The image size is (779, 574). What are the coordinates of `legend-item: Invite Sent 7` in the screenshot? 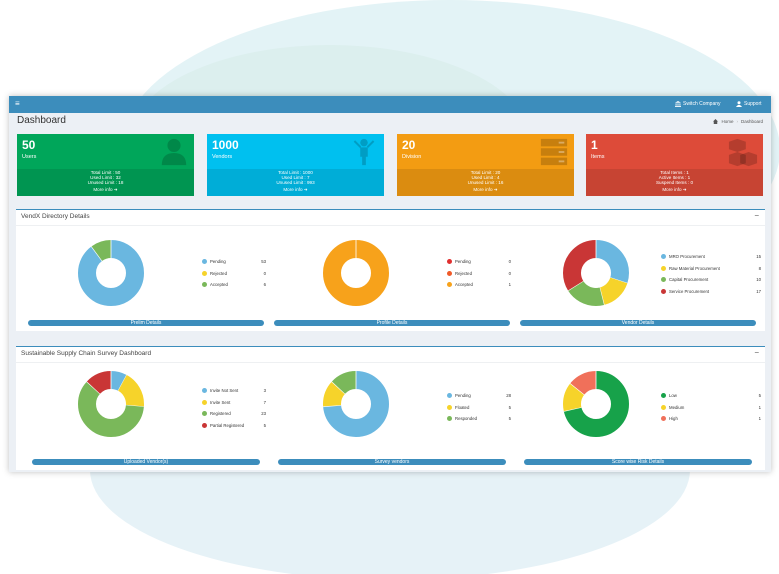 It's located at (234, 402).